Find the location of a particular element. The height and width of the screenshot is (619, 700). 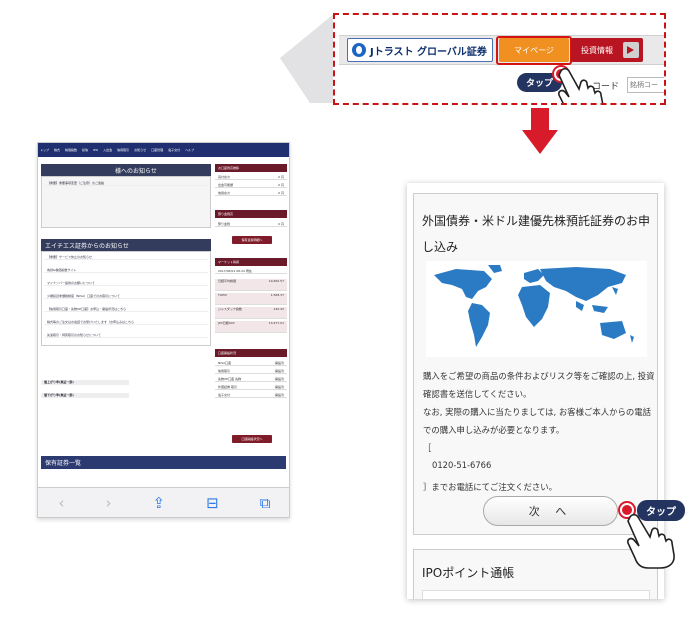

bookmarks-icon: ⊟ is located at coordinates (212, 503).